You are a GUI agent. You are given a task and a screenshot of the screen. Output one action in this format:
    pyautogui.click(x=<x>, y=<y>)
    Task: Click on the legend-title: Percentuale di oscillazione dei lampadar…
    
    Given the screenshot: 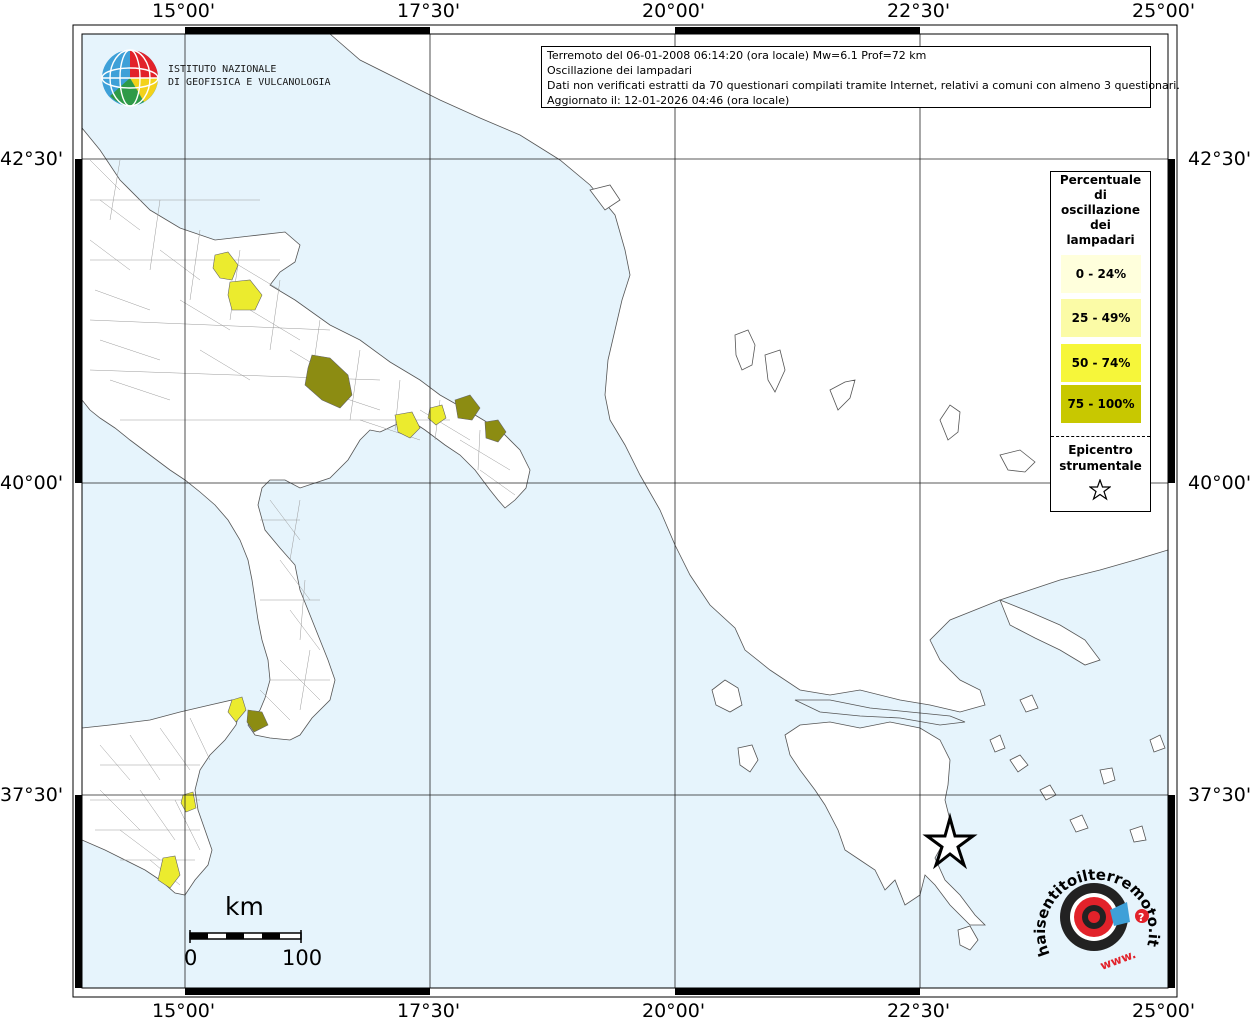 What is the action you would take?
    pyautogui.click(x=1100, y=210)
    